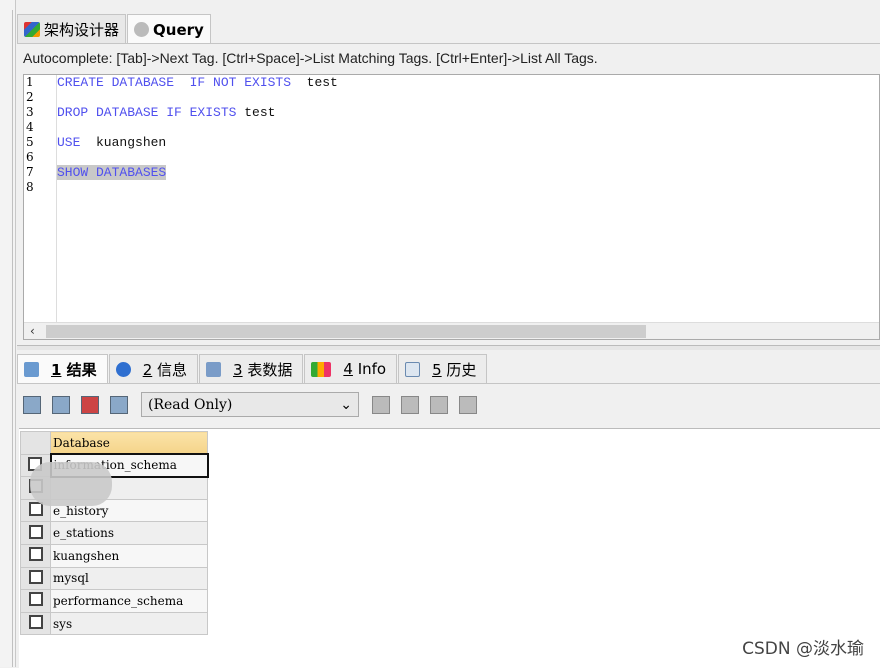  Describe the element at coordinates (439, 404) in the screenshot. I see `delete-row-icon` at that location.